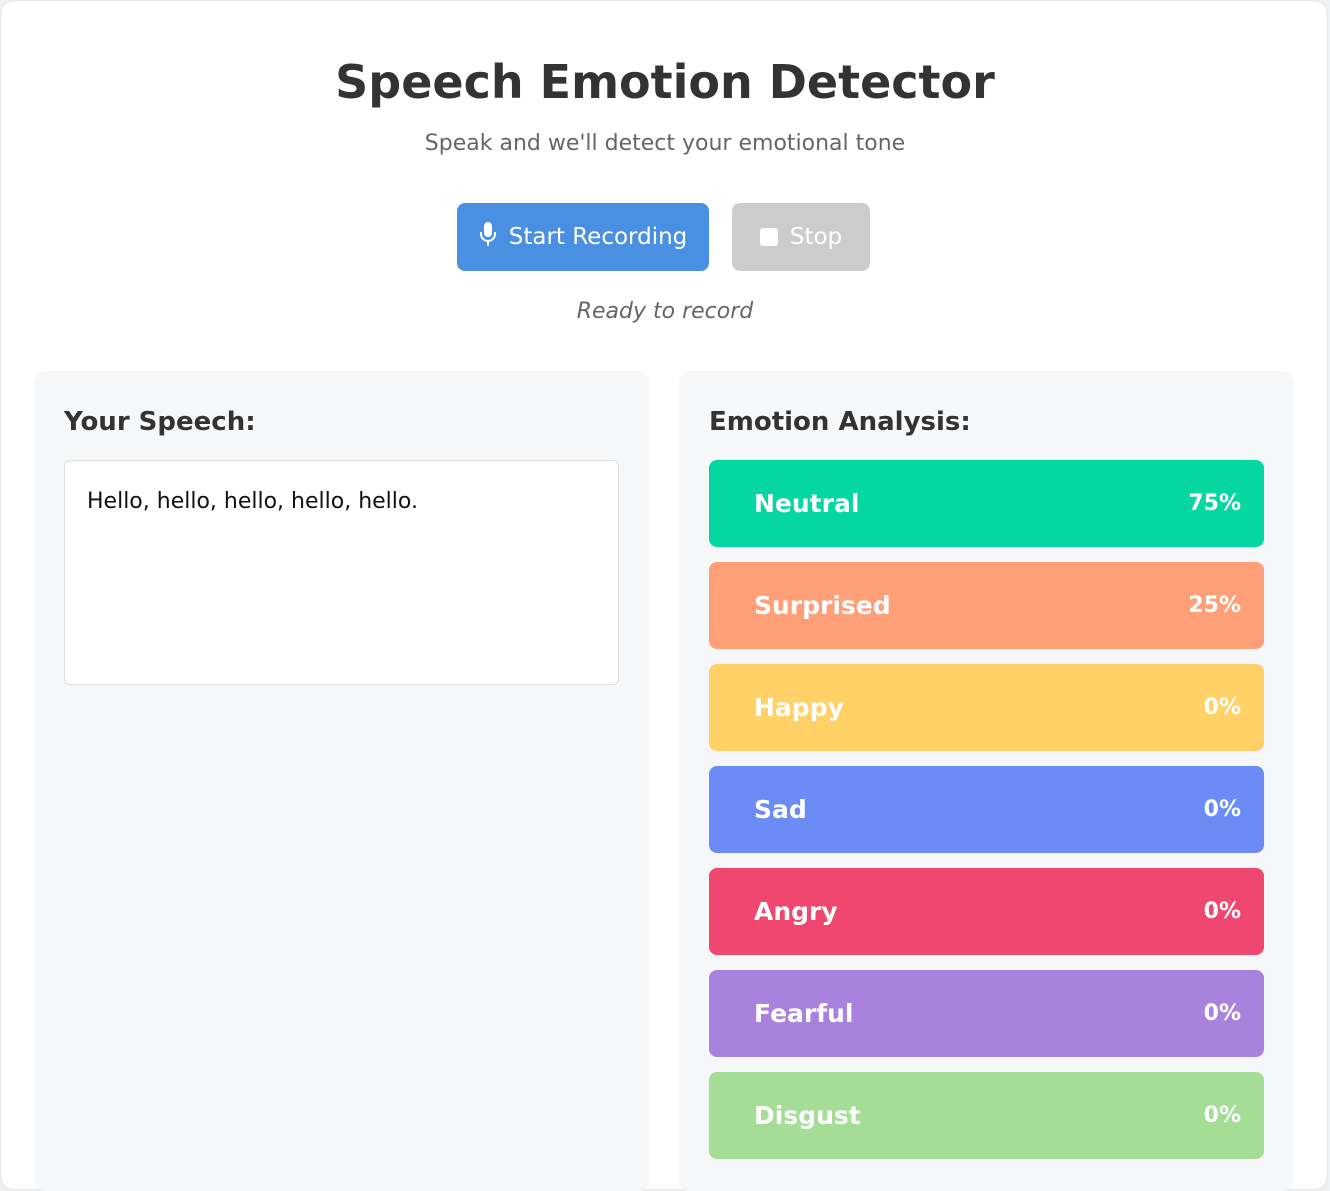 The width and height of the screenshot is (1330, 1191). I want to click on emotion-name: Neutral, so click(807, 503).